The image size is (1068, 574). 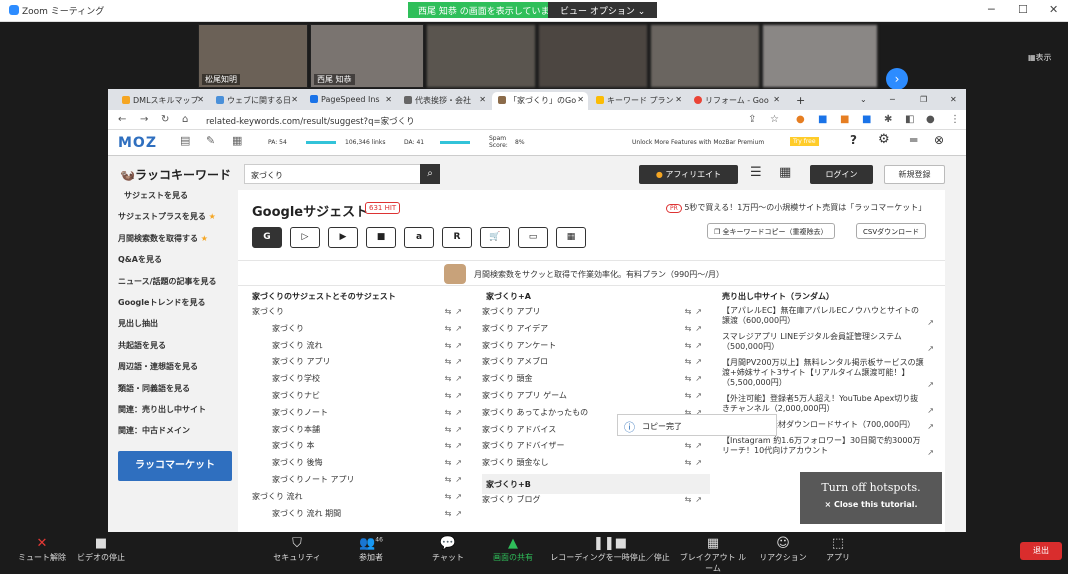 What do you see at coordinates (361, 314) in the screenshot?
I see `keyword-row: 家づくり ⇆↗` at bounding box center [361, 314].